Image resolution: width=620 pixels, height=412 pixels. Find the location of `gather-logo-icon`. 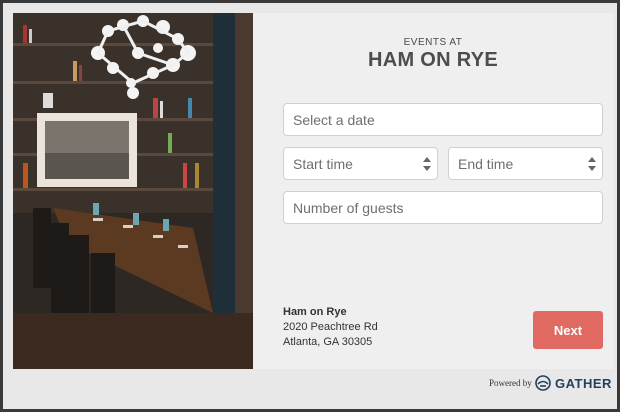

gather-logo-icon is located at coordinates (543, 383).